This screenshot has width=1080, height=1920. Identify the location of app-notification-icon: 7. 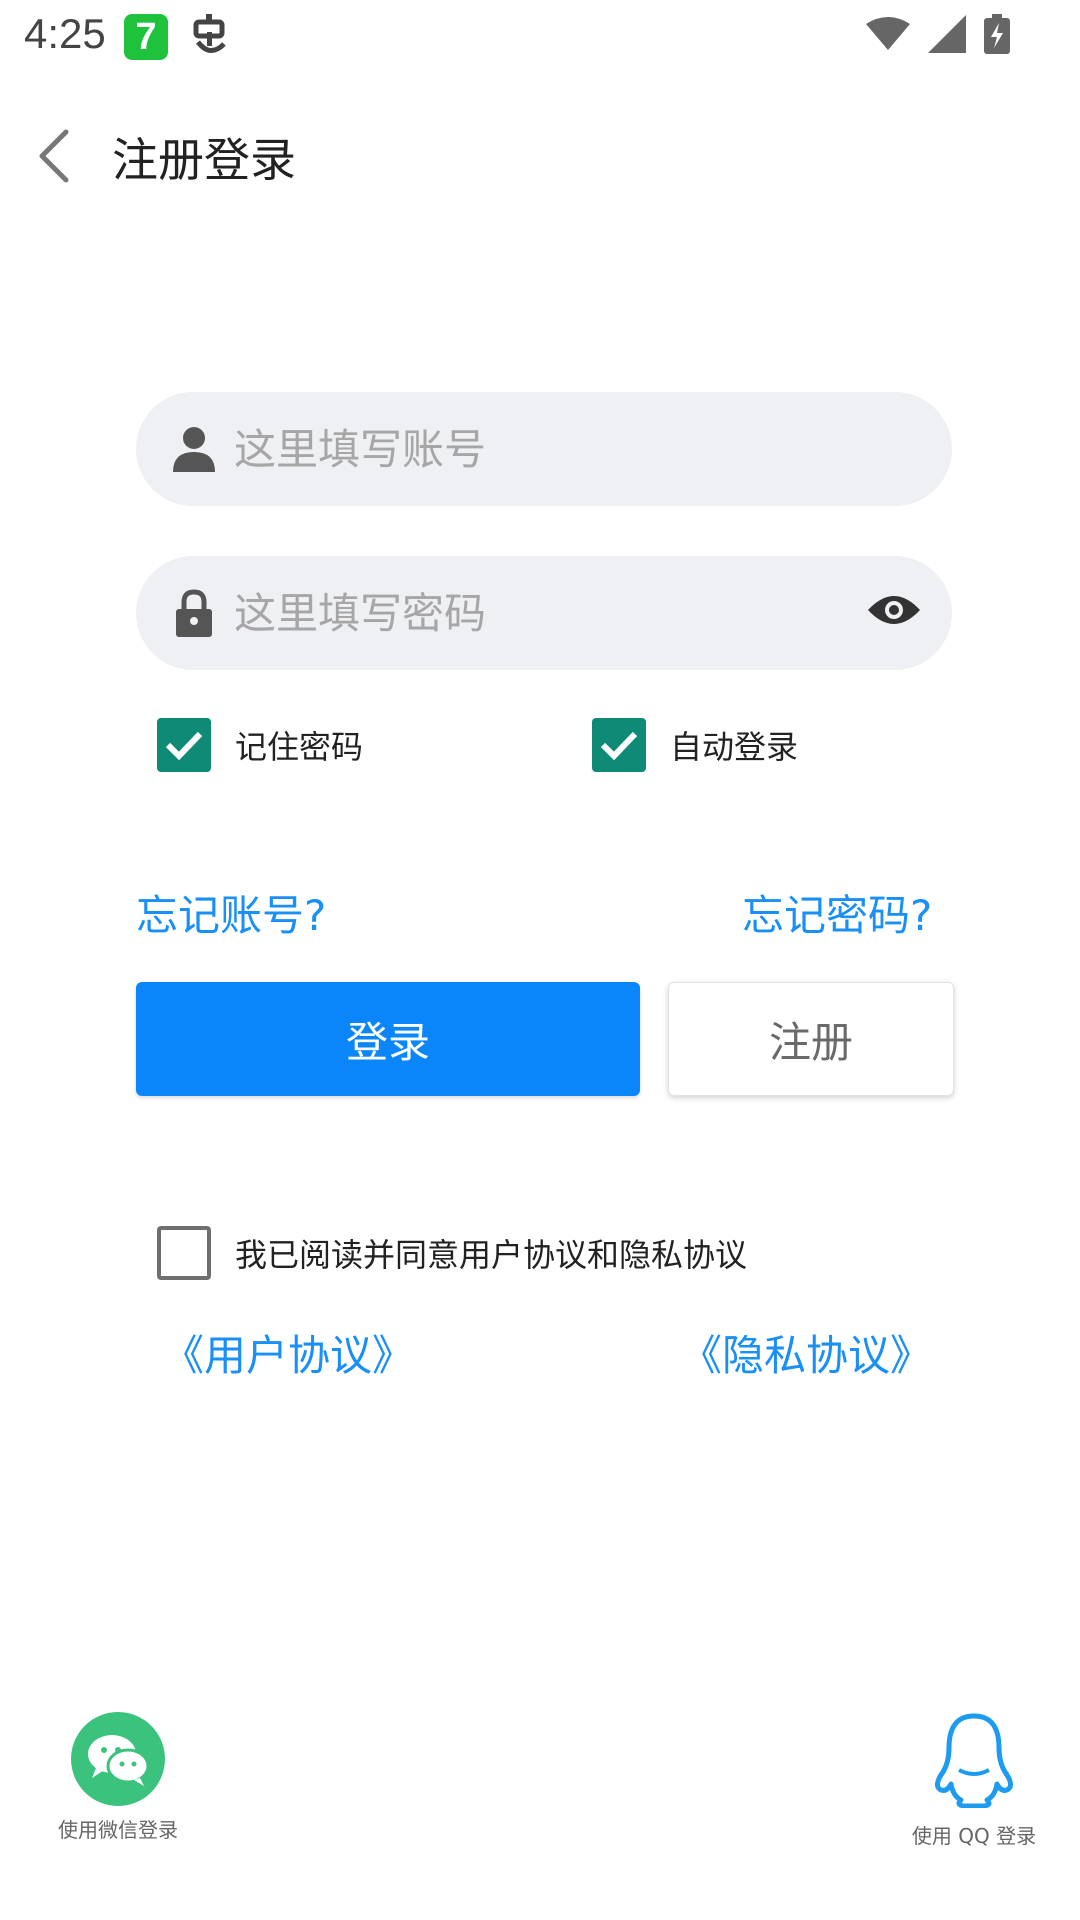
(146, 37).